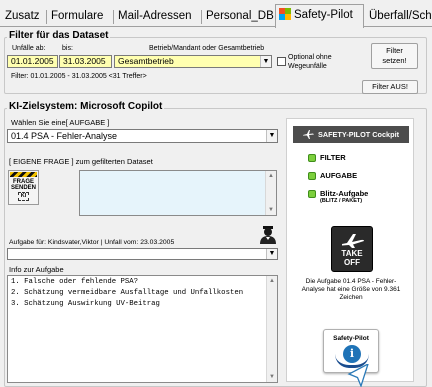 This screenshot has height=387, width=432. I want to click on mandant-select: Gesamtbetrieb ▼, so click(193, 61).